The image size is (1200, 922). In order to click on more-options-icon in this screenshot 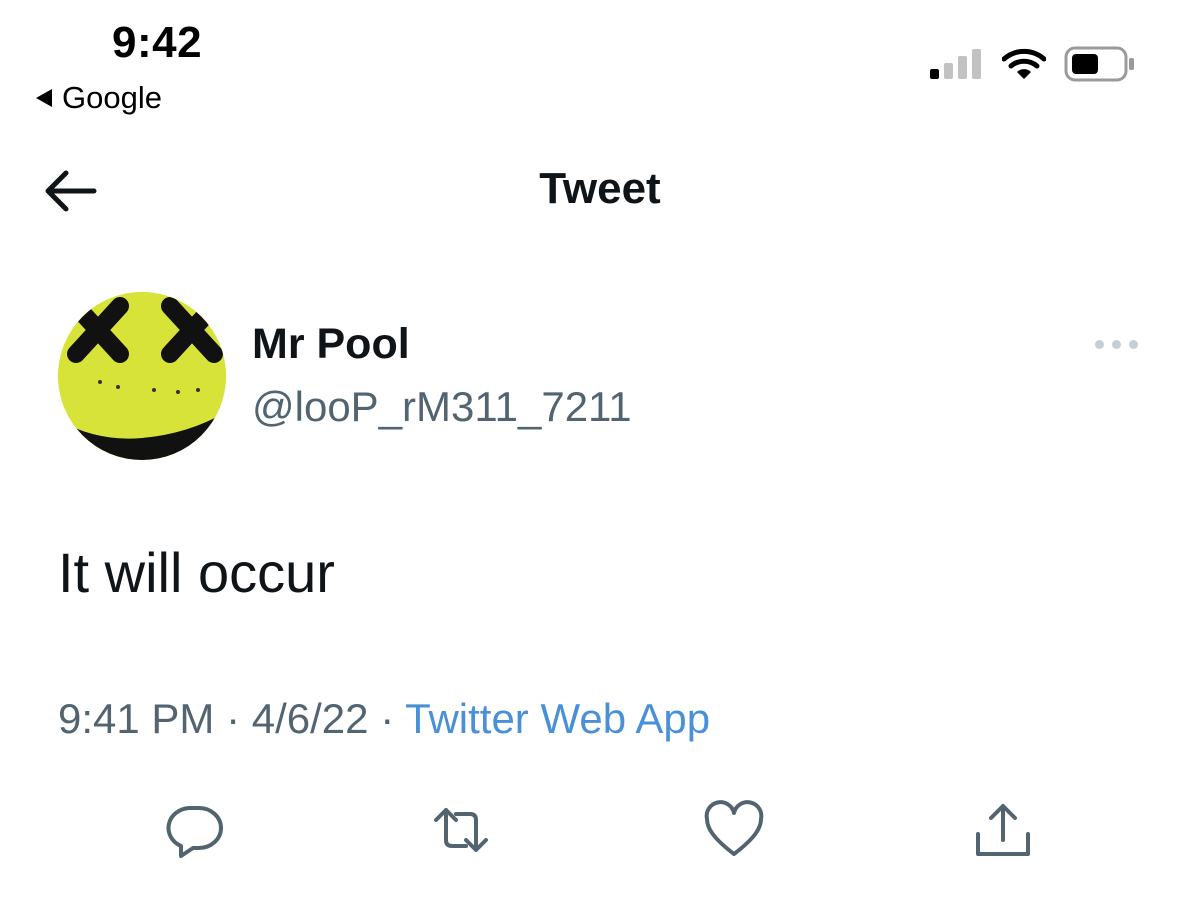, I will do `click(1116, 344)`.